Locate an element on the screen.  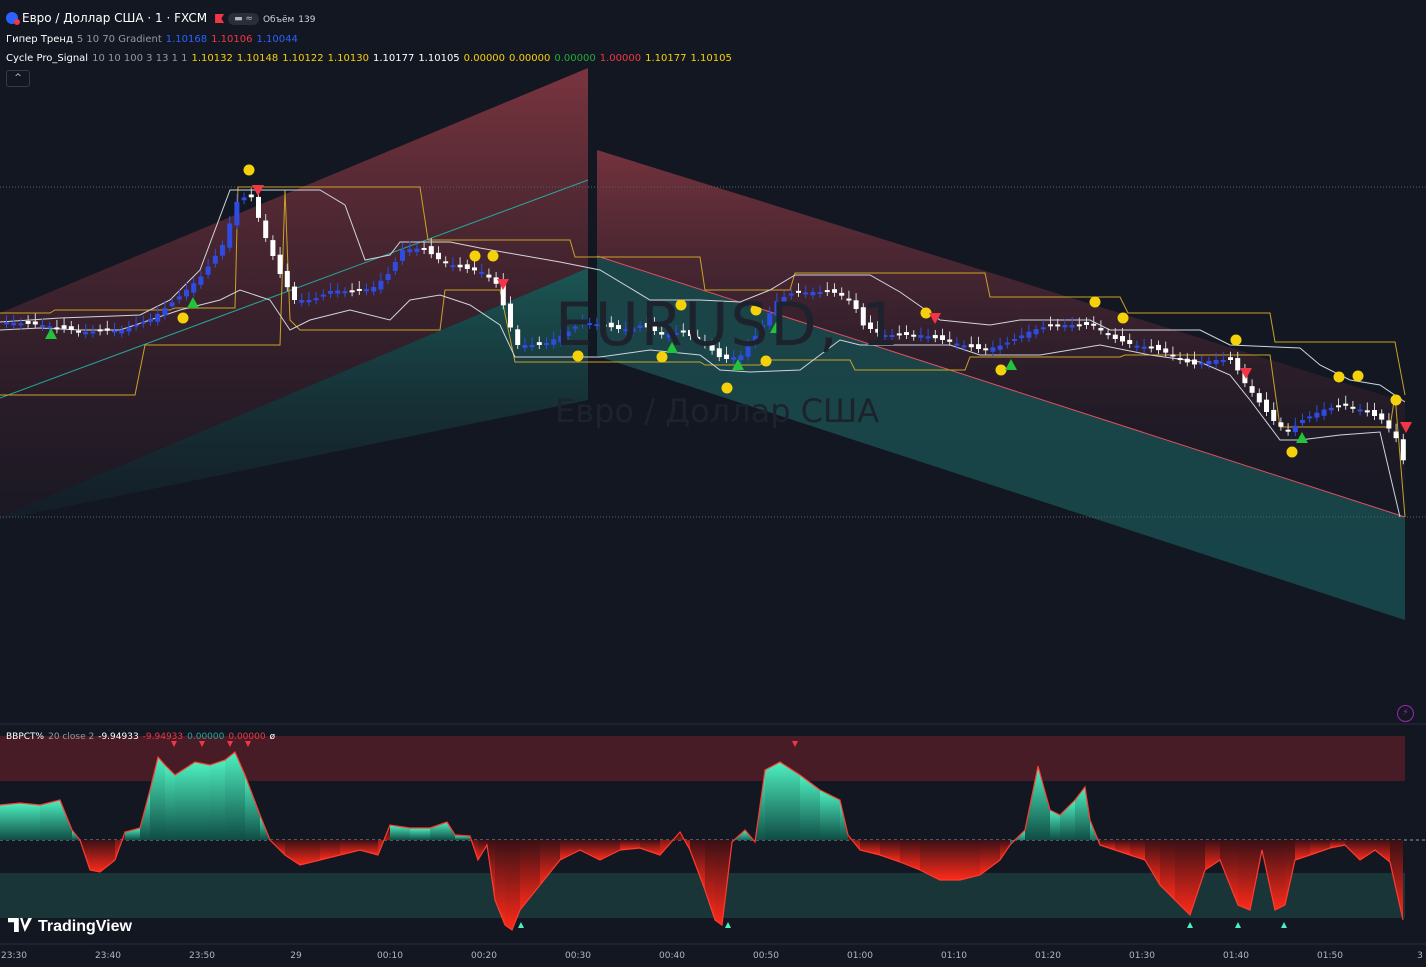
symbol-legend: Евро / Доллар США · 1 · FXCM ▬ ≈ Объём 139 is located at coordinates (162, 19).